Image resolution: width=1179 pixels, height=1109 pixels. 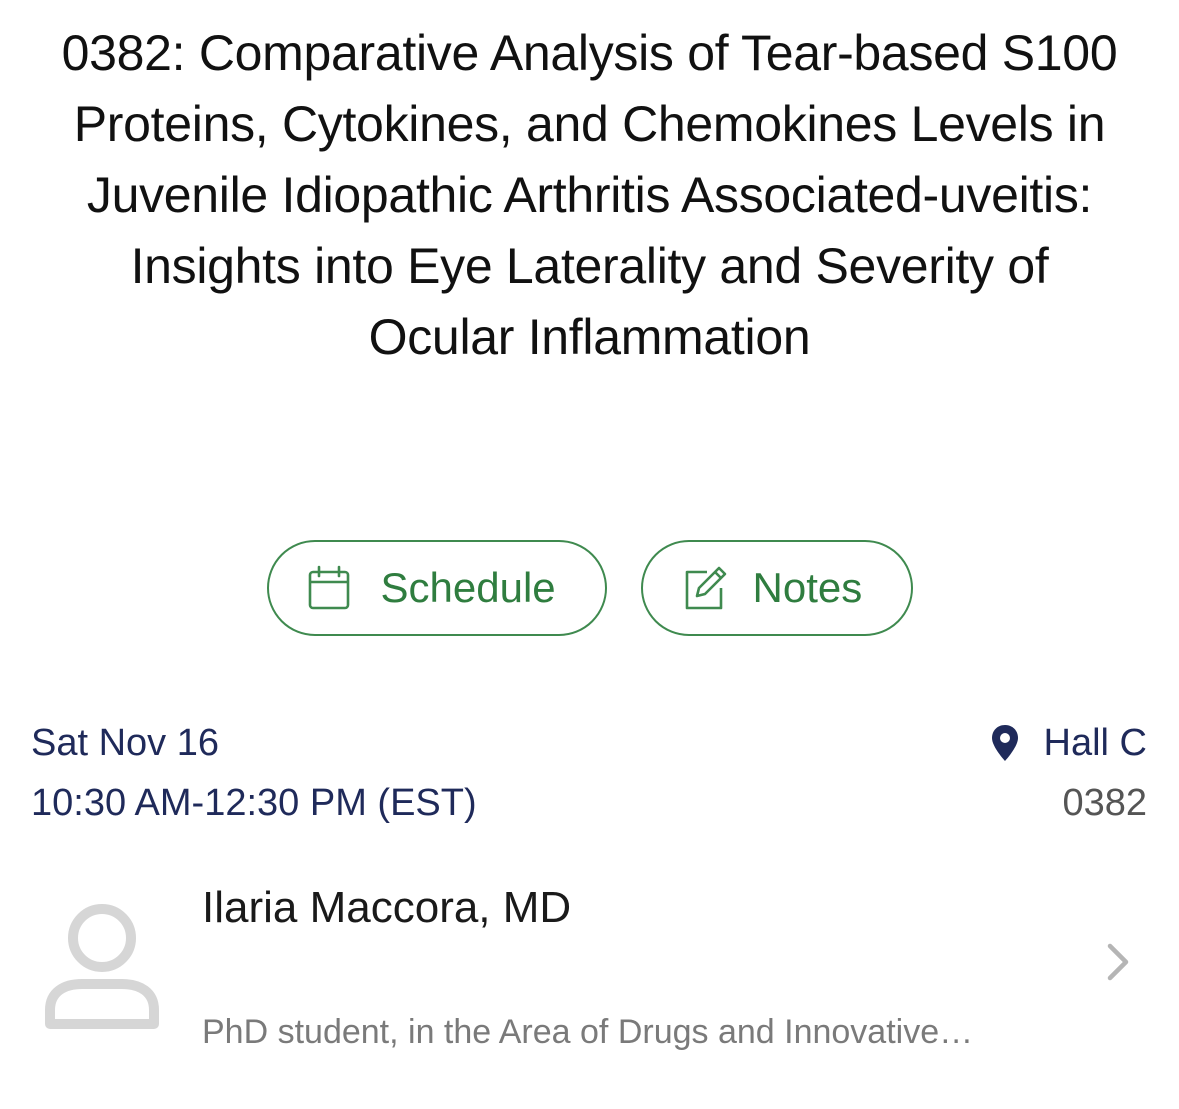 I want to click on chevron-right-icon, so click(x=1117, y=962).